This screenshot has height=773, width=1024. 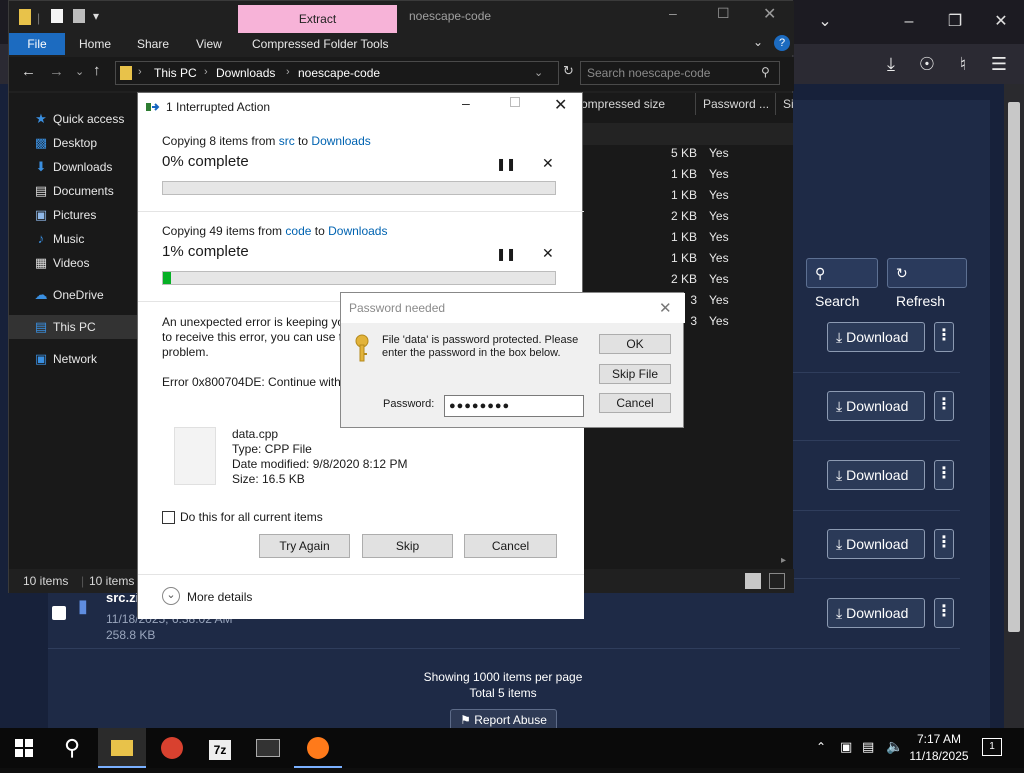 I want to click on terminal-taskbar-icon, so click(x=268, y=748).